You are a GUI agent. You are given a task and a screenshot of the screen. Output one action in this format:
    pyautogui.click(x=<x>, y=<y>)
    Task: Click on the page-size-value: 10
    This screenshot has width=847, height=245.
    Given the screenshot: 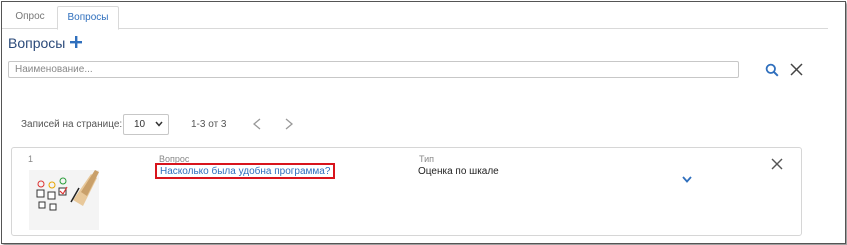 What is the action you would take?
    pyautogui.click(x=140, y=124)
    